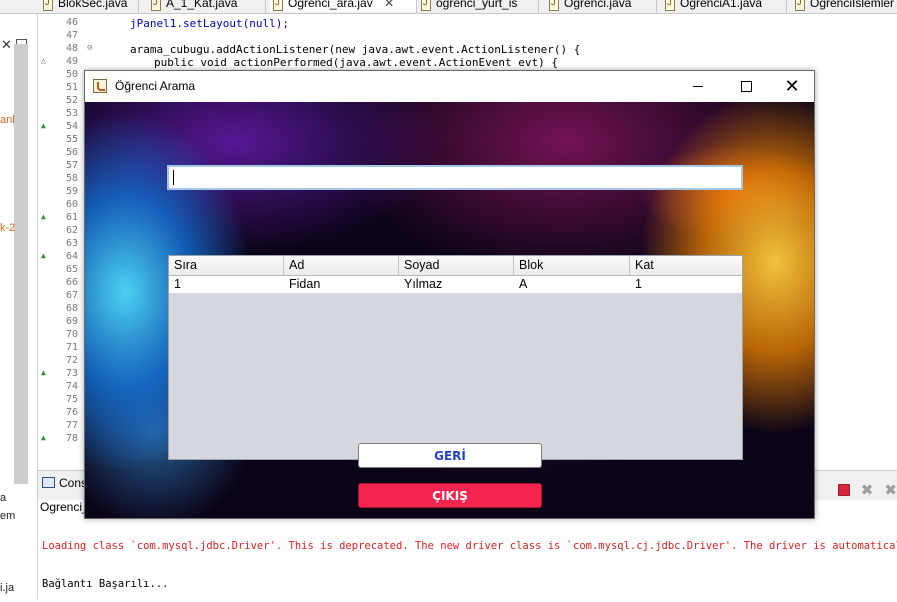 The height and width of the screenshot is (602, 897). I want to click on explorer-fragment: a, so click(3, 498).